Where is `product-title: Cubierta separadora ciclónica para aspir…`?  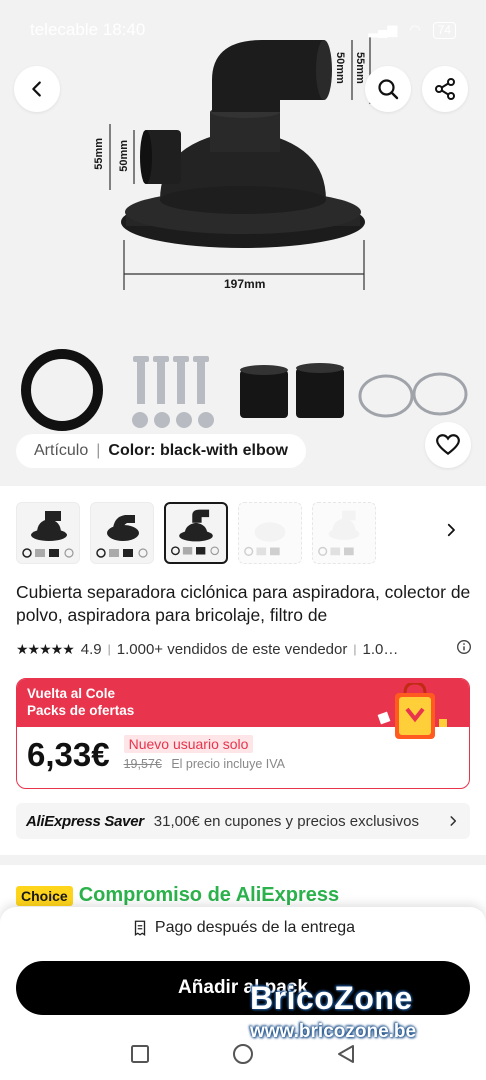 product-title: Cubierta separadora ciclónica para aspir… is located at coordinates (244, 604).